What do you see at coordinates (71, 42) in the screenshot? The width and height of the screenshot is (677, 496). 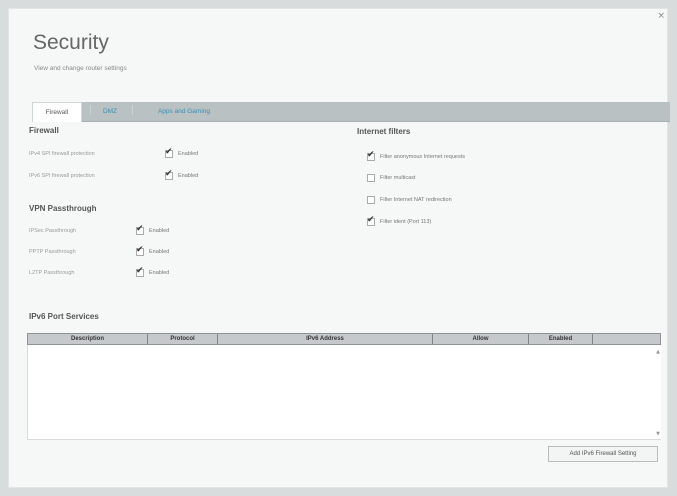 I see `page-title: Security` at bounding box center [71, 42].